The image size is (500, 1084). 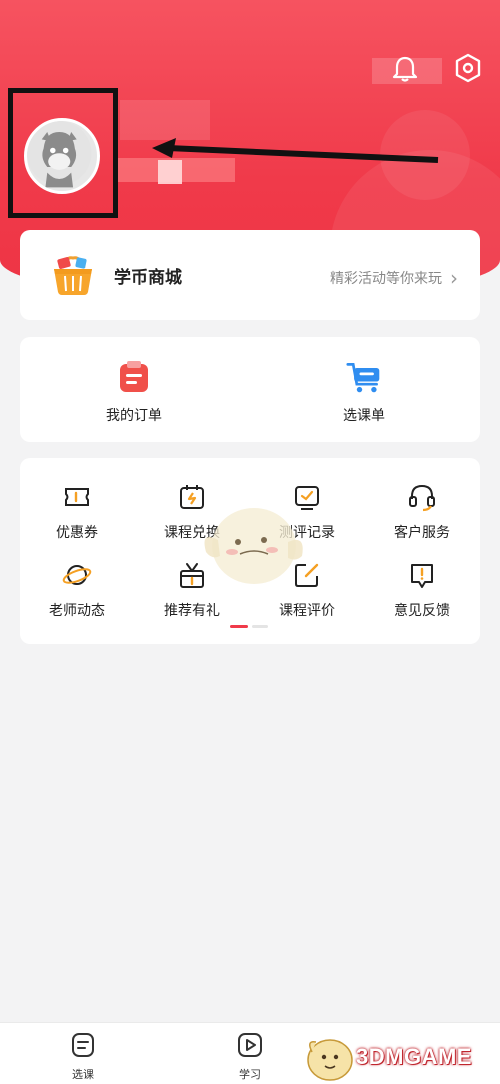 I want to click on referral-gift-label: 推荐有礼, so click(x=192, y=611).